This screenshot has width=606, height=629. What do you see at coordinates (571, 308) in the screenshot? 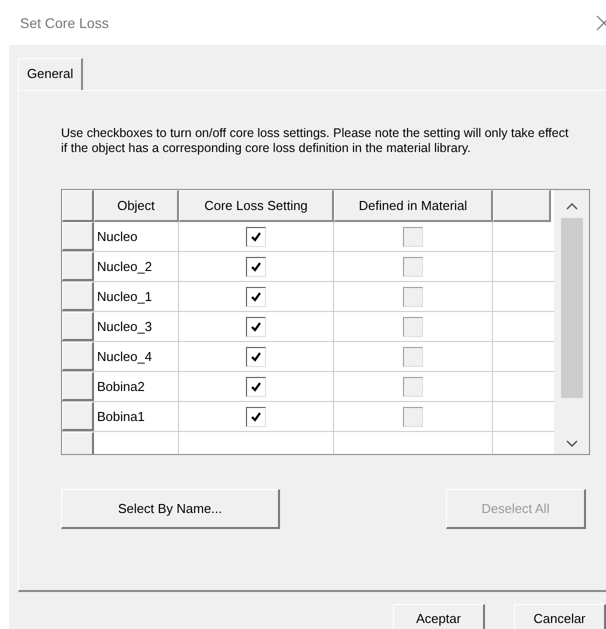
I see `scroll-thumb` at bounding box center [571, 308].